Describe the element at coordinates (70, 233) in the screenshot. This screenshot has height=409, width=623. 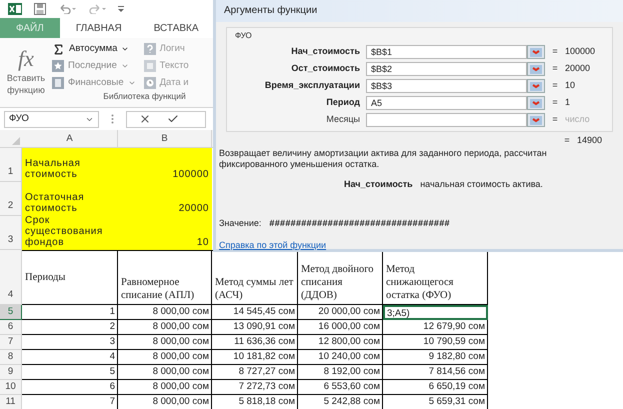
I see `table-cell: Срок существования фондов` at that location.